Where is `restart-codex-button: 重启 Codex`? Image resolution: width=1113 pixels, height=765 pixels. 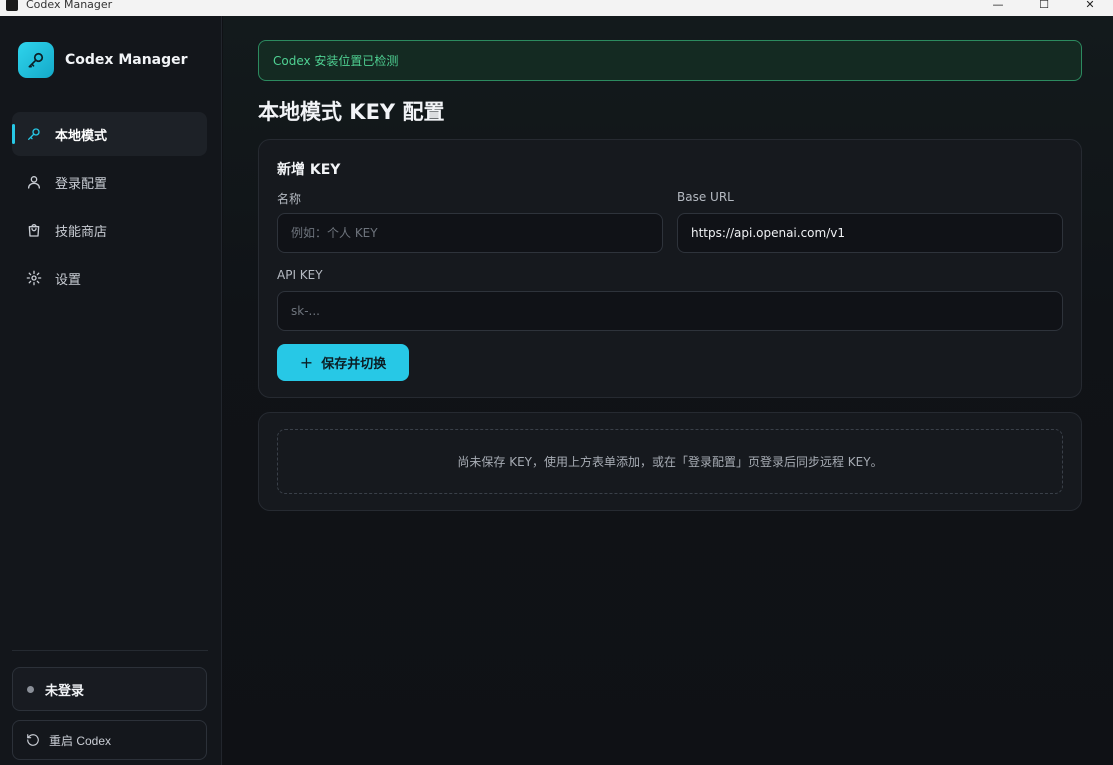
restart-codex-button: 重启 Codex is located at coordinates (109, 740).